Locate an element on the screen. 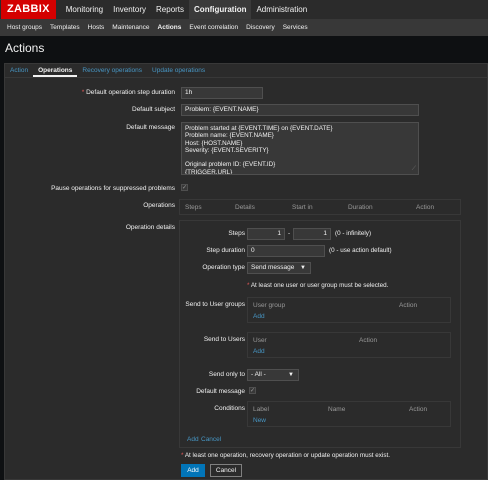 The width and height of the screenshot is (488, 480). submenu-maintenance: Maintenance is located at coordinates (130, 27).